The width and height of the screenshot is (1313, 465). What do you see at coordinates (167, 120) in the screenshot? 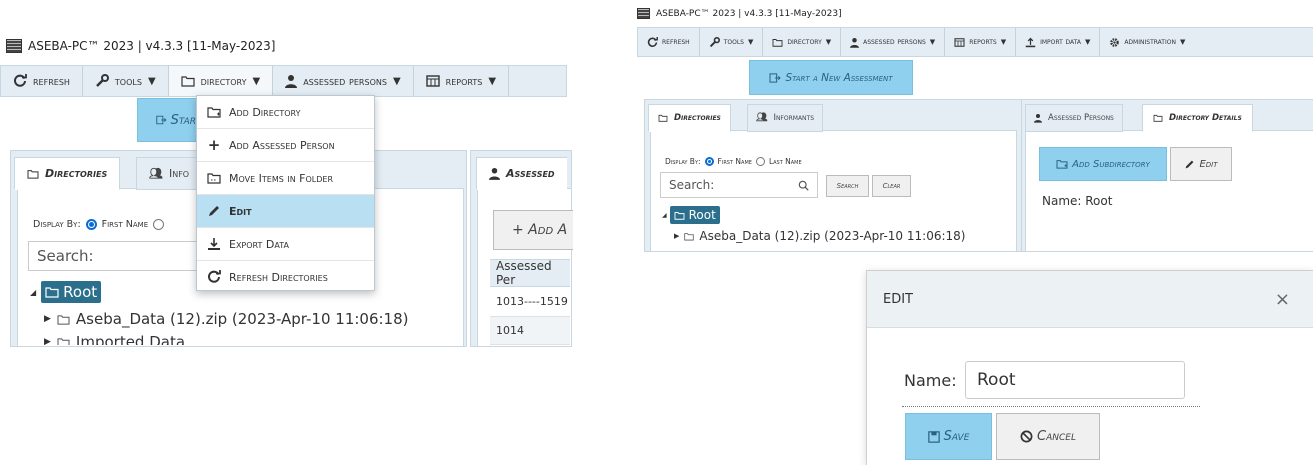
I see `start-new-assessment-button: Star` at bounding box center [167, 120].